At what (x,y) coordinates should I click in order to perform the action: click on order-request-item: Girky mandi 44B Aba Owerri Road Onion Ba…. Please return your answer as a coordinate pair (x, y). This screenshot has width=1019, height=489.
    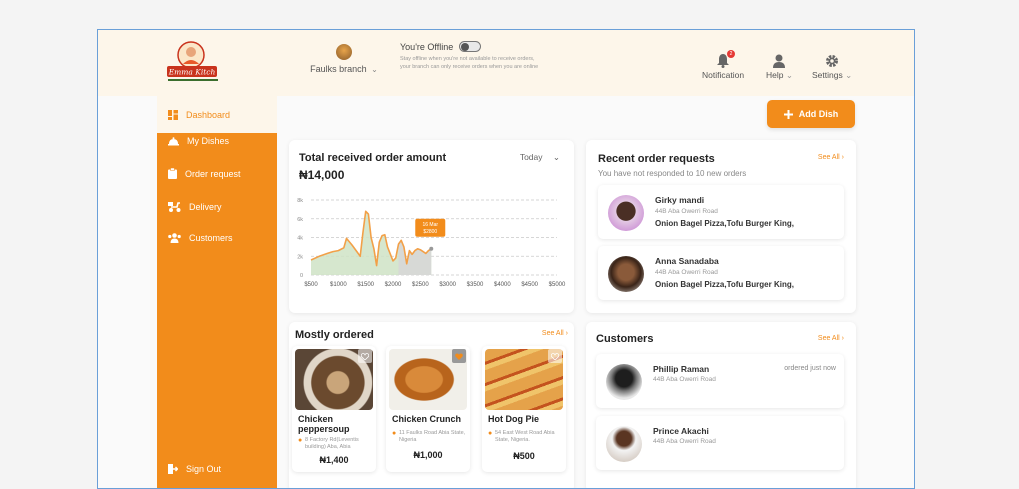
    Looking at the image, I should click on (721, 212).